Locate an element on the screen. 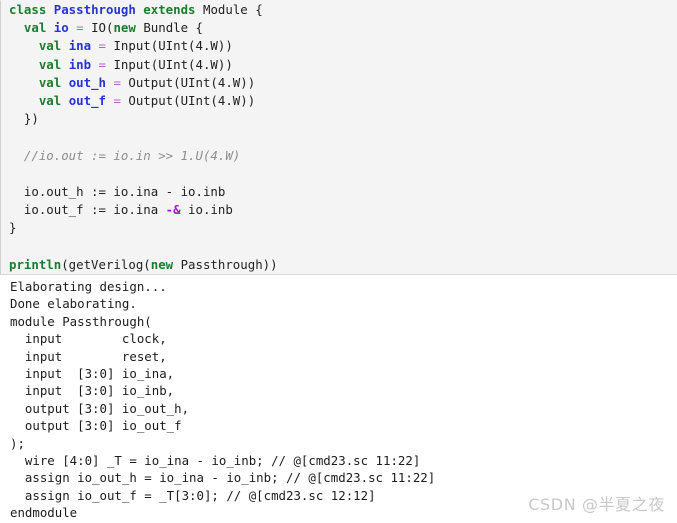 This screenshot has width=677, height=523. code-token: class is located at coordinates (31, 9).